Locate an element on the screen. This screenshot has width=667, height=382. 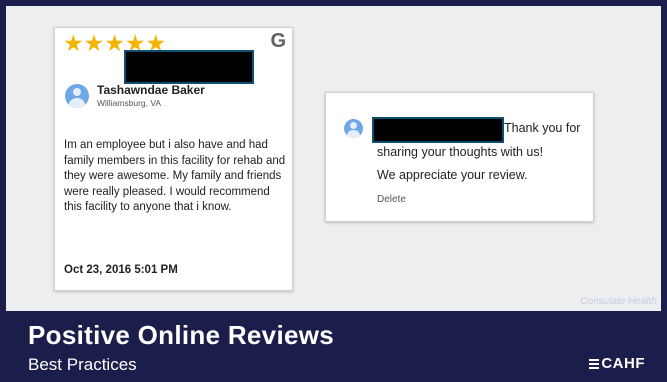
logo-bars-icon is located at coordinates (594, 363).